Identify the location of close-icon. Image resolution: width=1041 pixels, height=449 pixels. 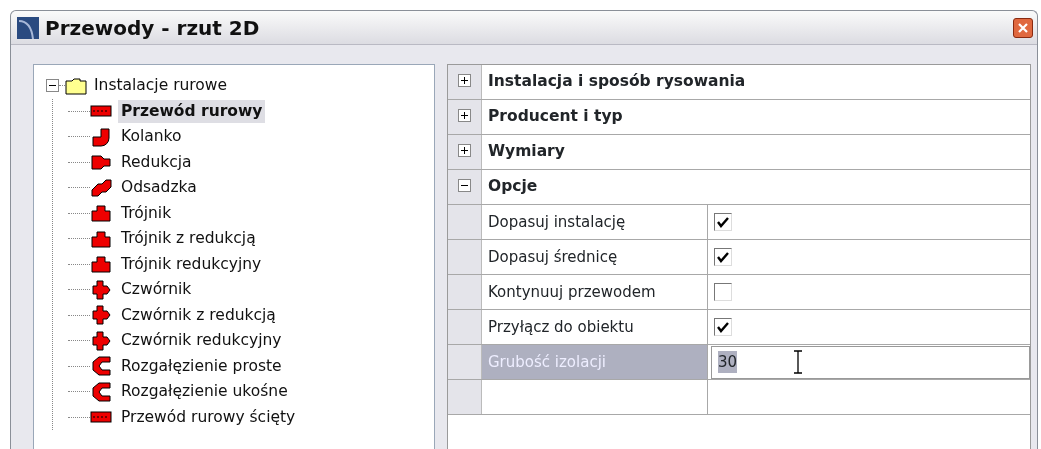
(1023, 27).